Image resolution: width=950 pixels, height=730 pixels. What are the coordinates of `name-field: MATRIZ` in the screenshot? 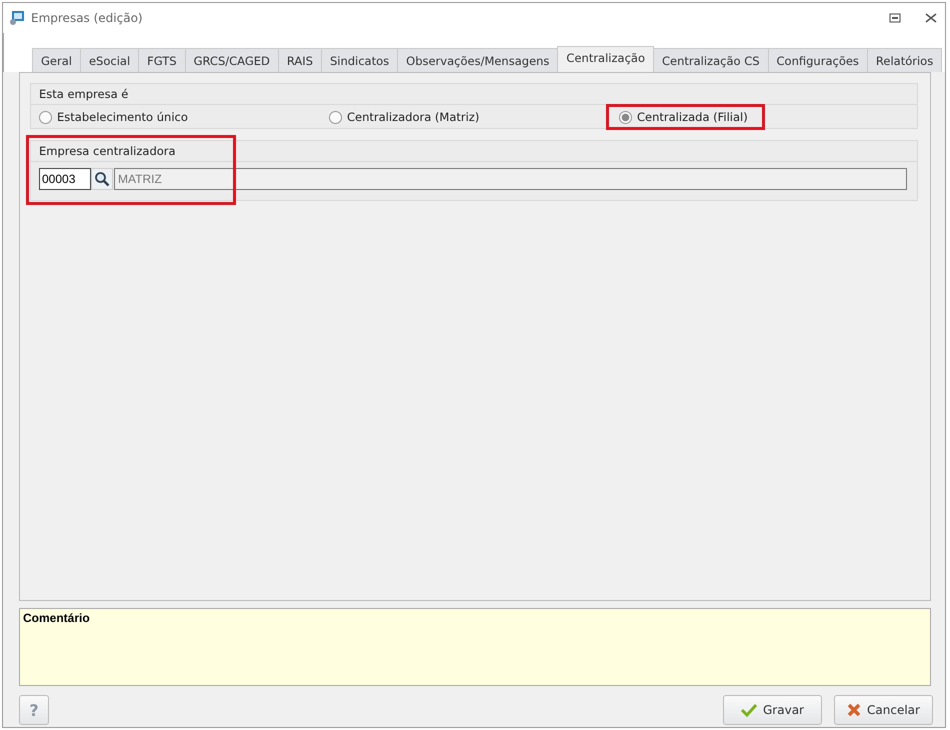 It's located at (510, 179).